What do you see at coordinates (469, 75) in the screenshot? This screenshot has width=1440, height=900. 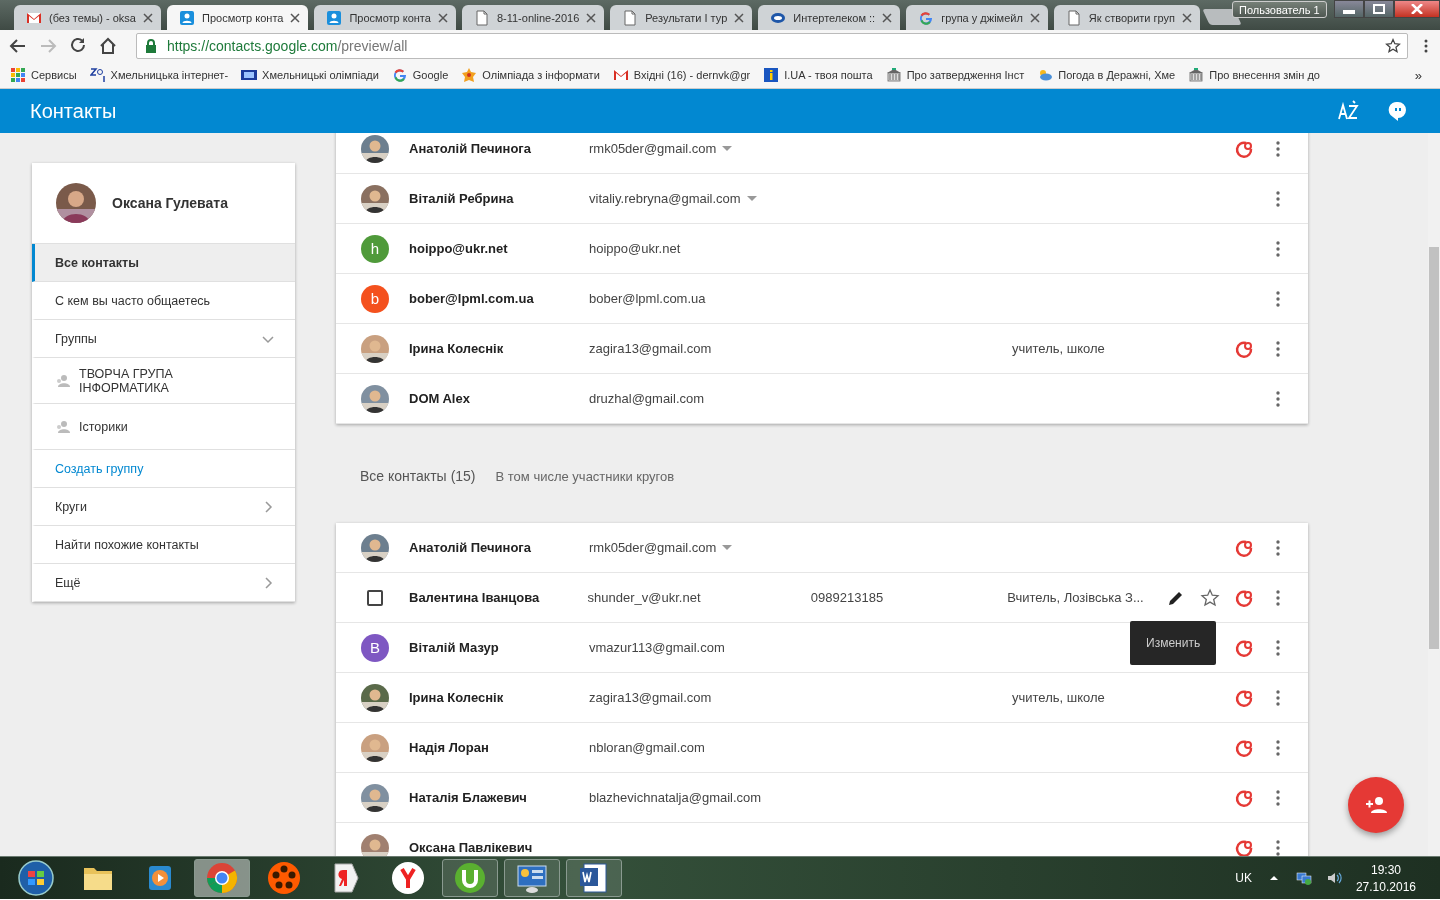 I see `leaf-icon` at bounding box center [469, 75].